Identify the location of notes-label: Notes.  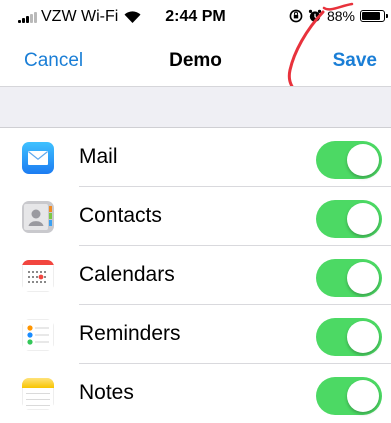
(106, 392).